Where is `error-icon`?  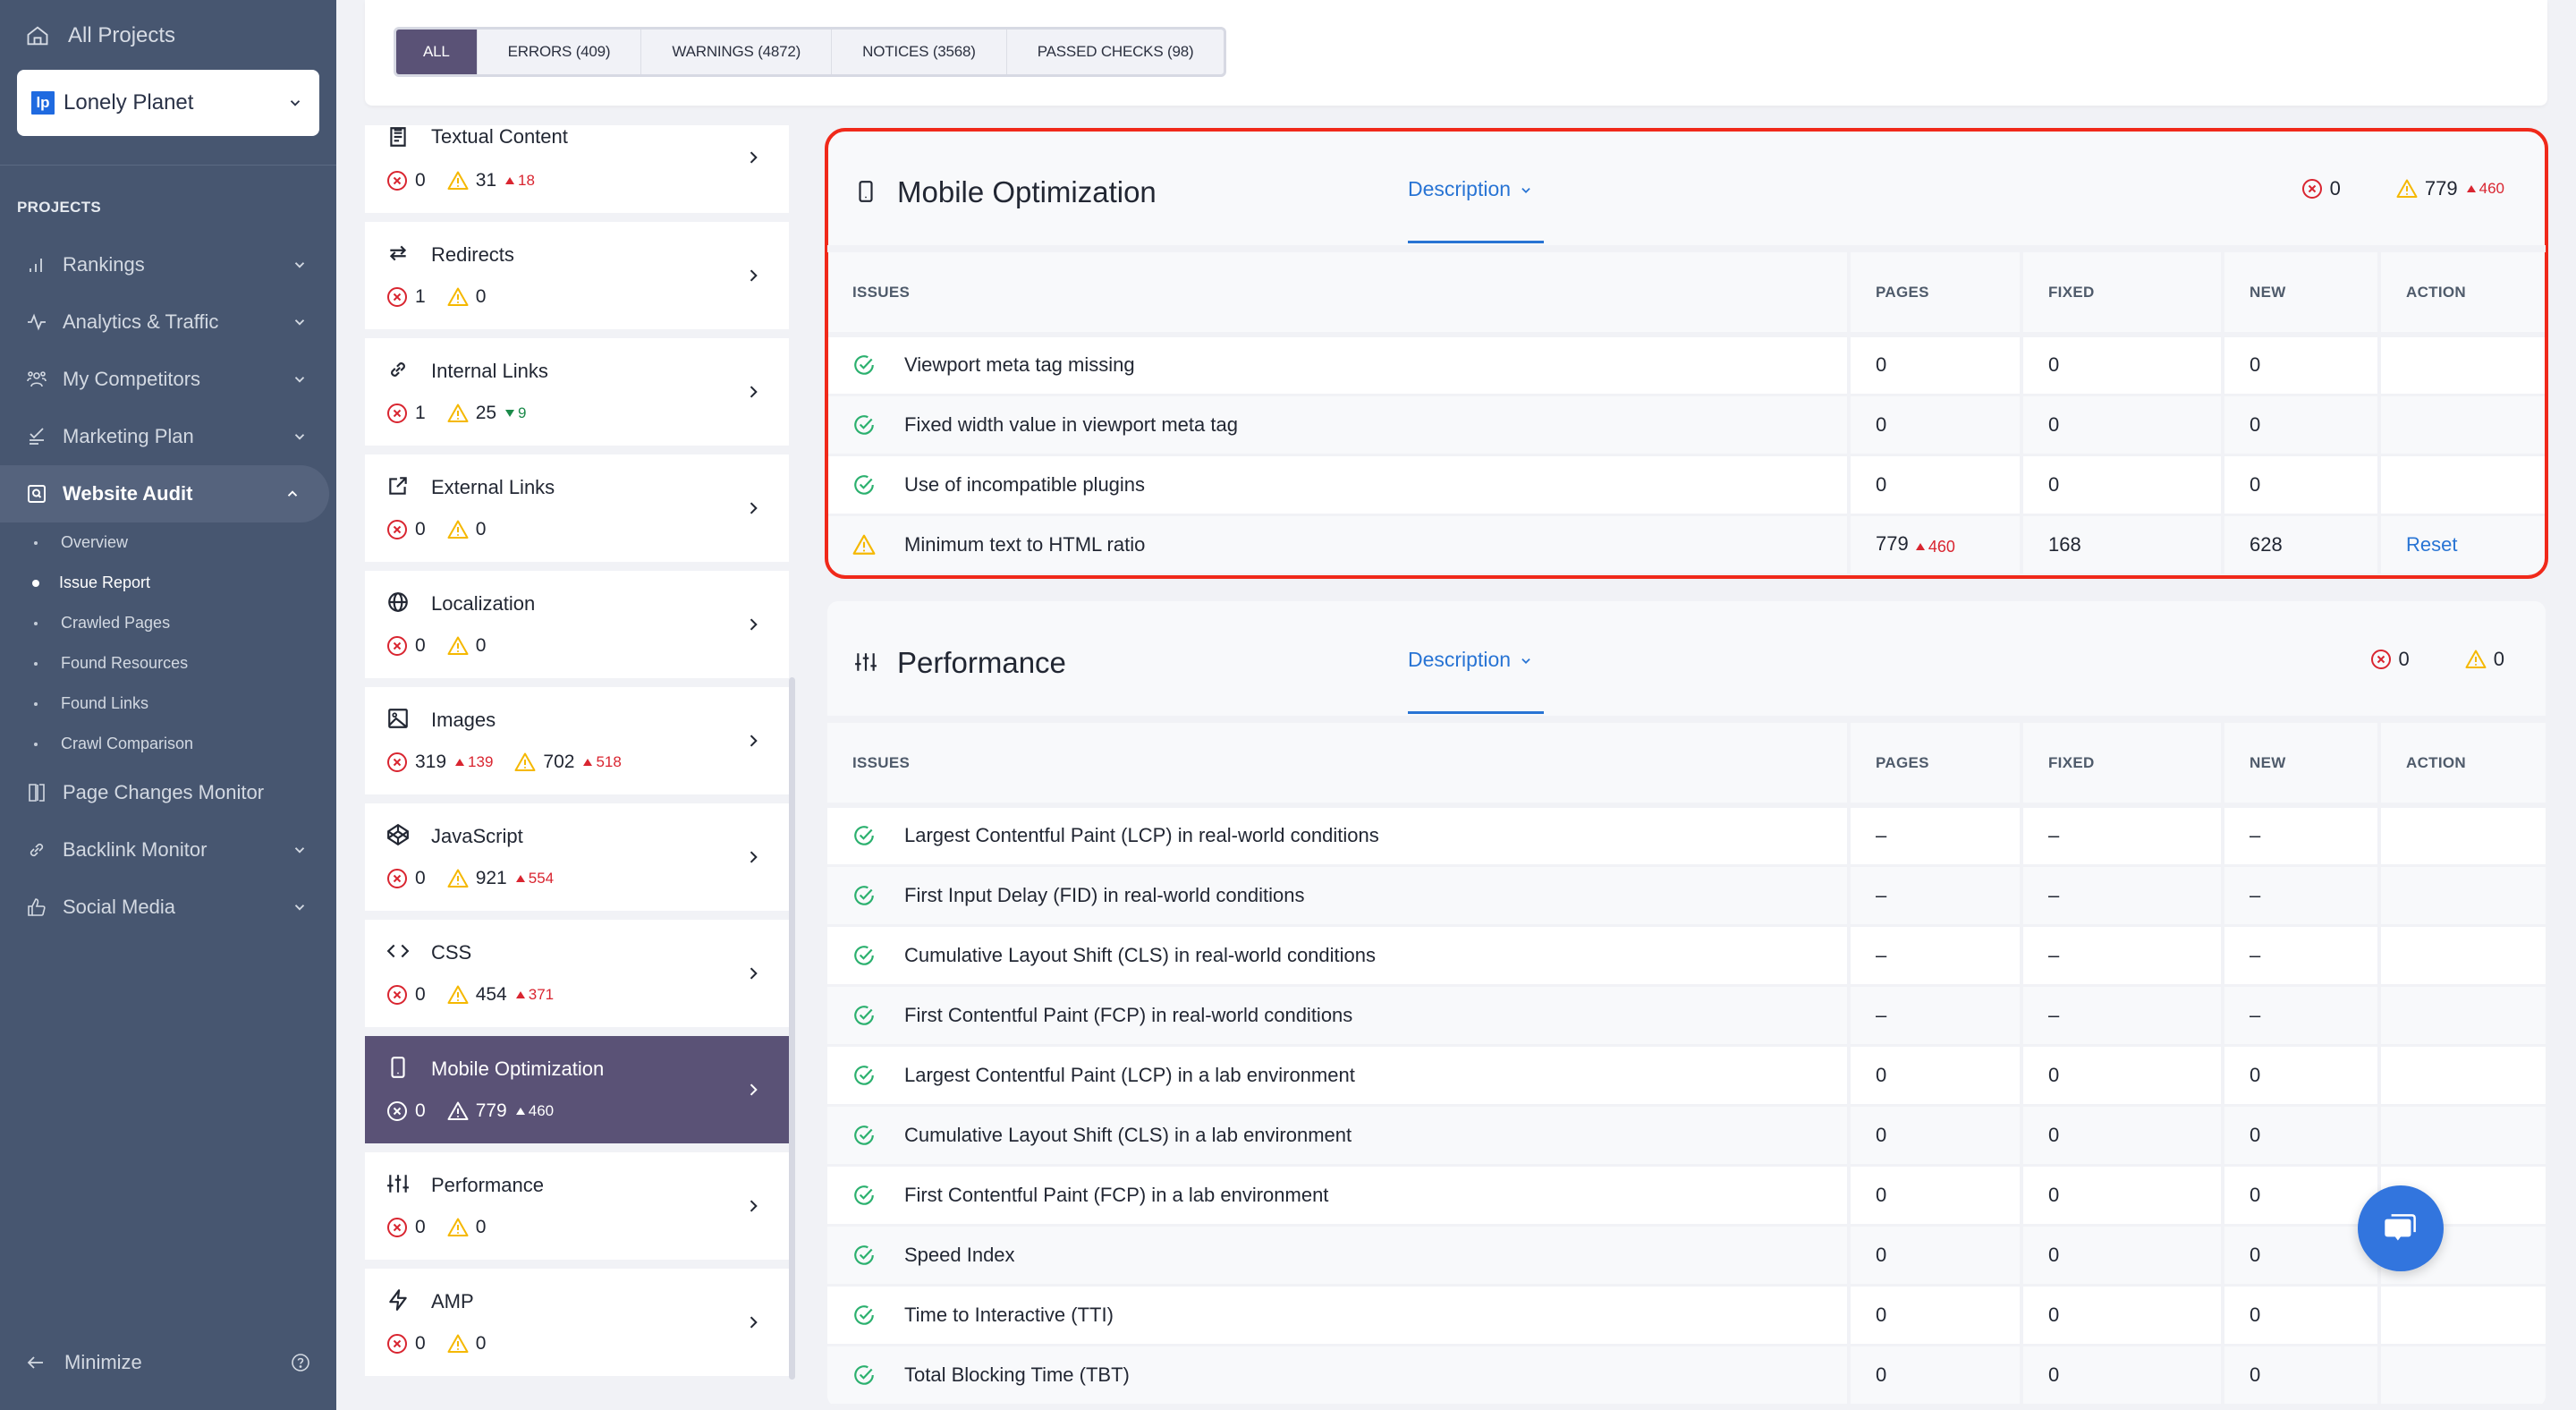 error-icon is located at coordinates (397, 1228).